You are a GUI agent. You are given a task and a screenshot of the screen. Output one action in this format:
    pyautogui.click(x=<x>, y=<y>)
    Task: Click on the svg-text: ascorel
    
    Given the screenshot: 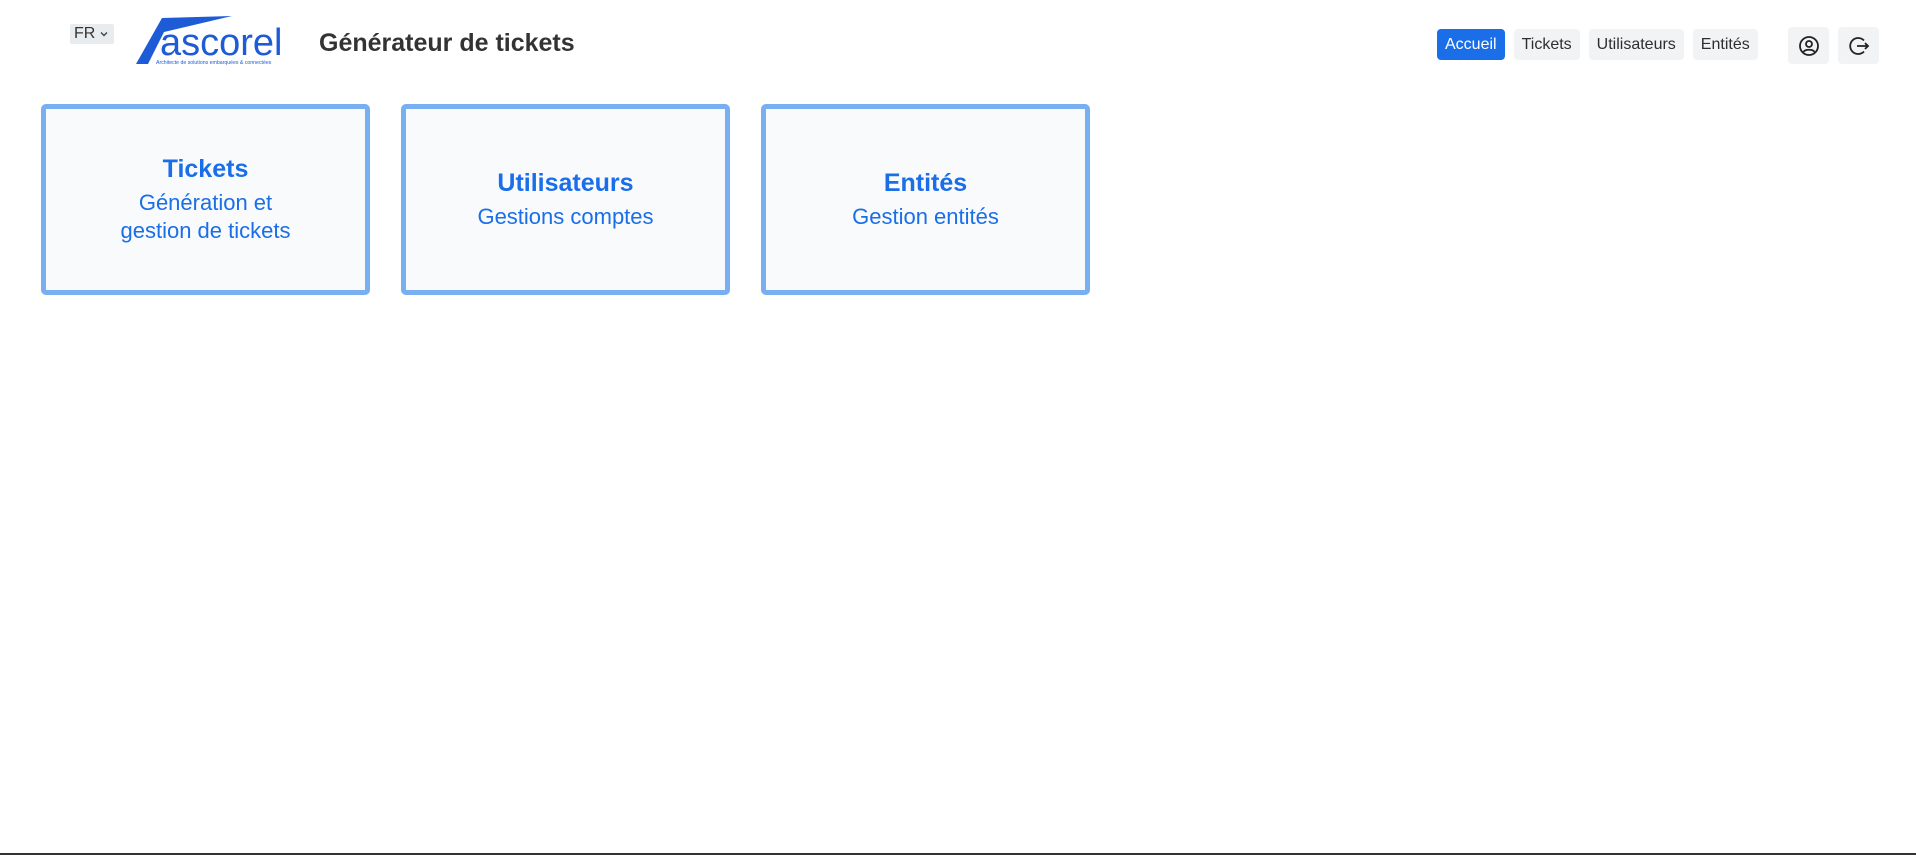 What is the action you would take?
    pyautogui.click(x=221, y=43)
    